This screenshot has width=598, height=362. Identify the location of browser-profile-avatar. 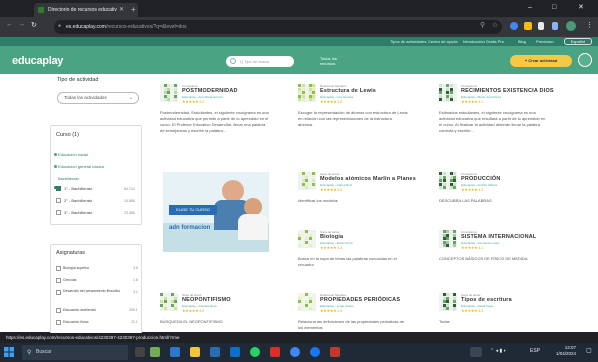
(571, 26).